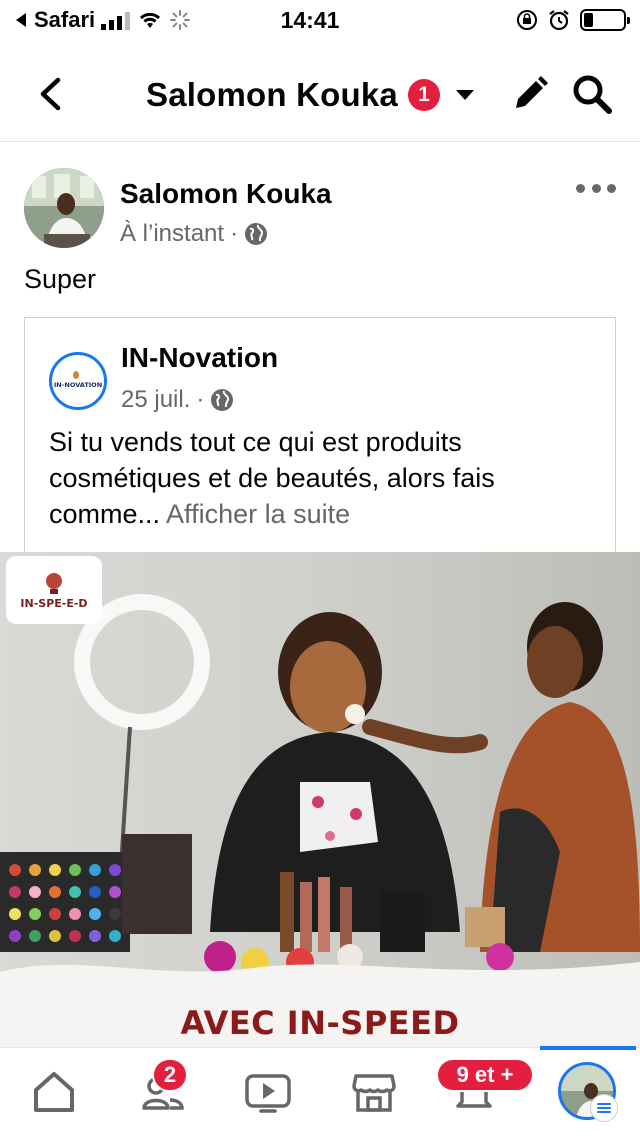  What do you see at coordinates (320, 1023) in the screenshot?
I see `promo-text: AVEC IN-SPEED` at bounding box center [320, 1023].